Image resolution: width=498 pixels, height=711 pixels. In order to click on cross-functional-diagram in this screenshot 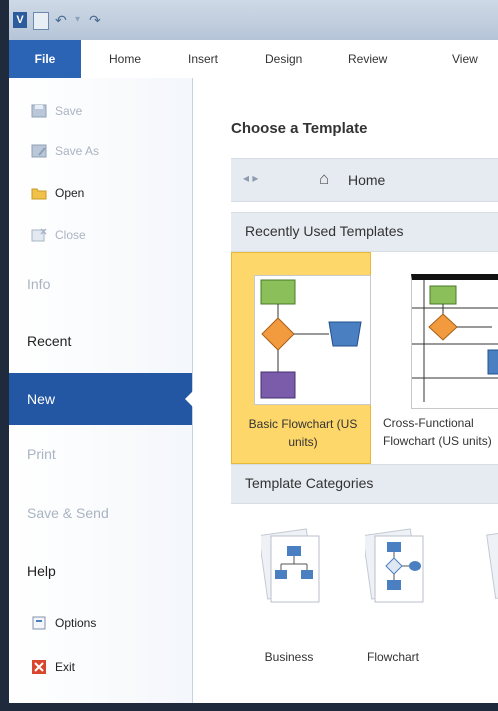, I will do `click(455, 341)`.